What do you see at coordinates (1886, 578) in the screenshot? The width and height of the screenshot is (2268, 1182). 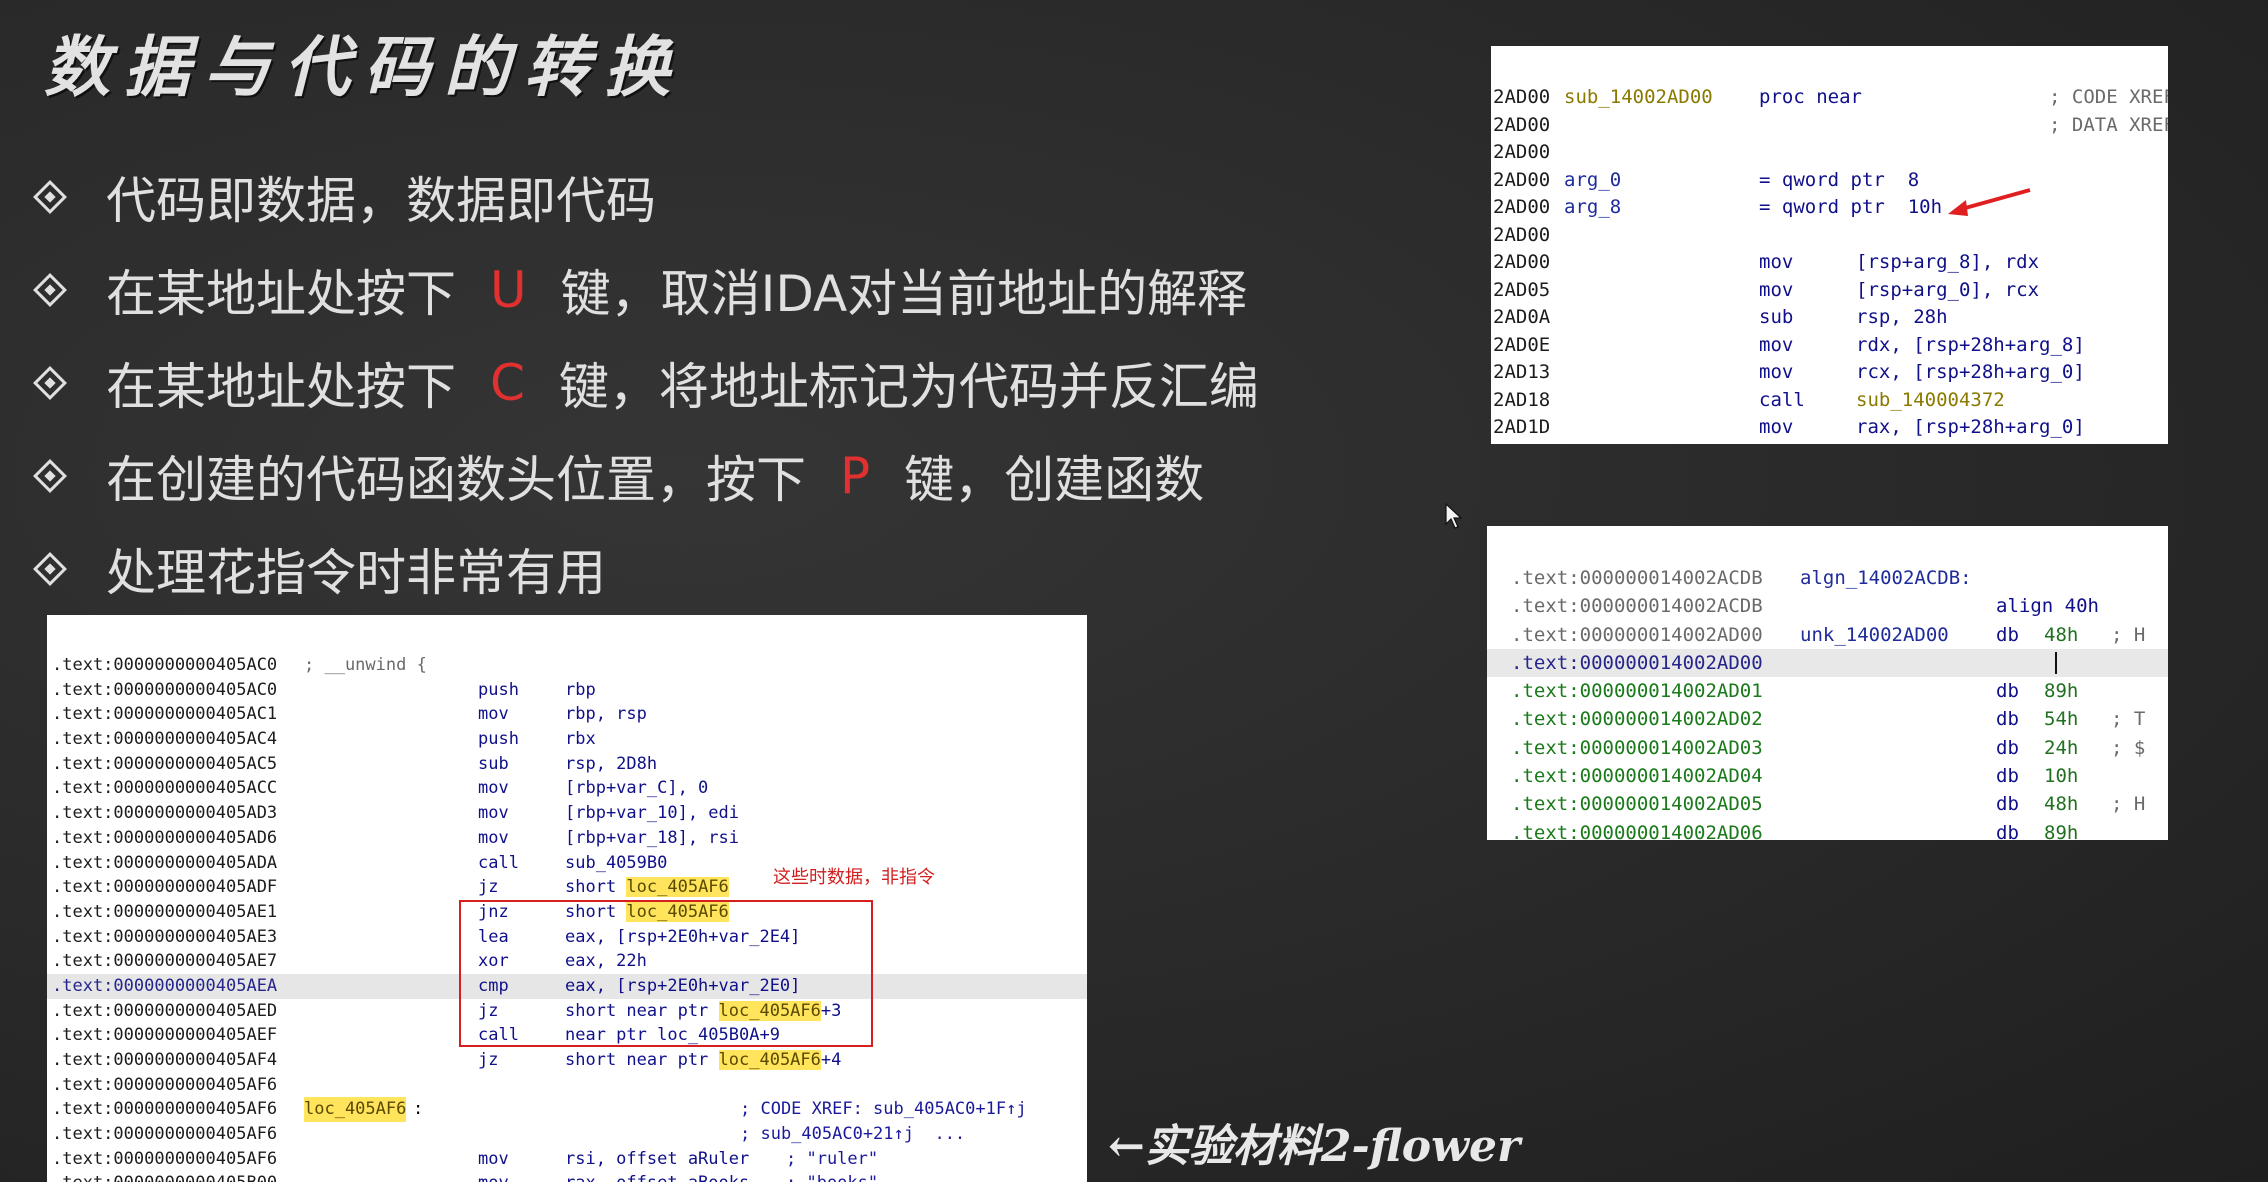 I see `symbol-name: algn_14002ACDB:` at bounding box center [1886, 578].